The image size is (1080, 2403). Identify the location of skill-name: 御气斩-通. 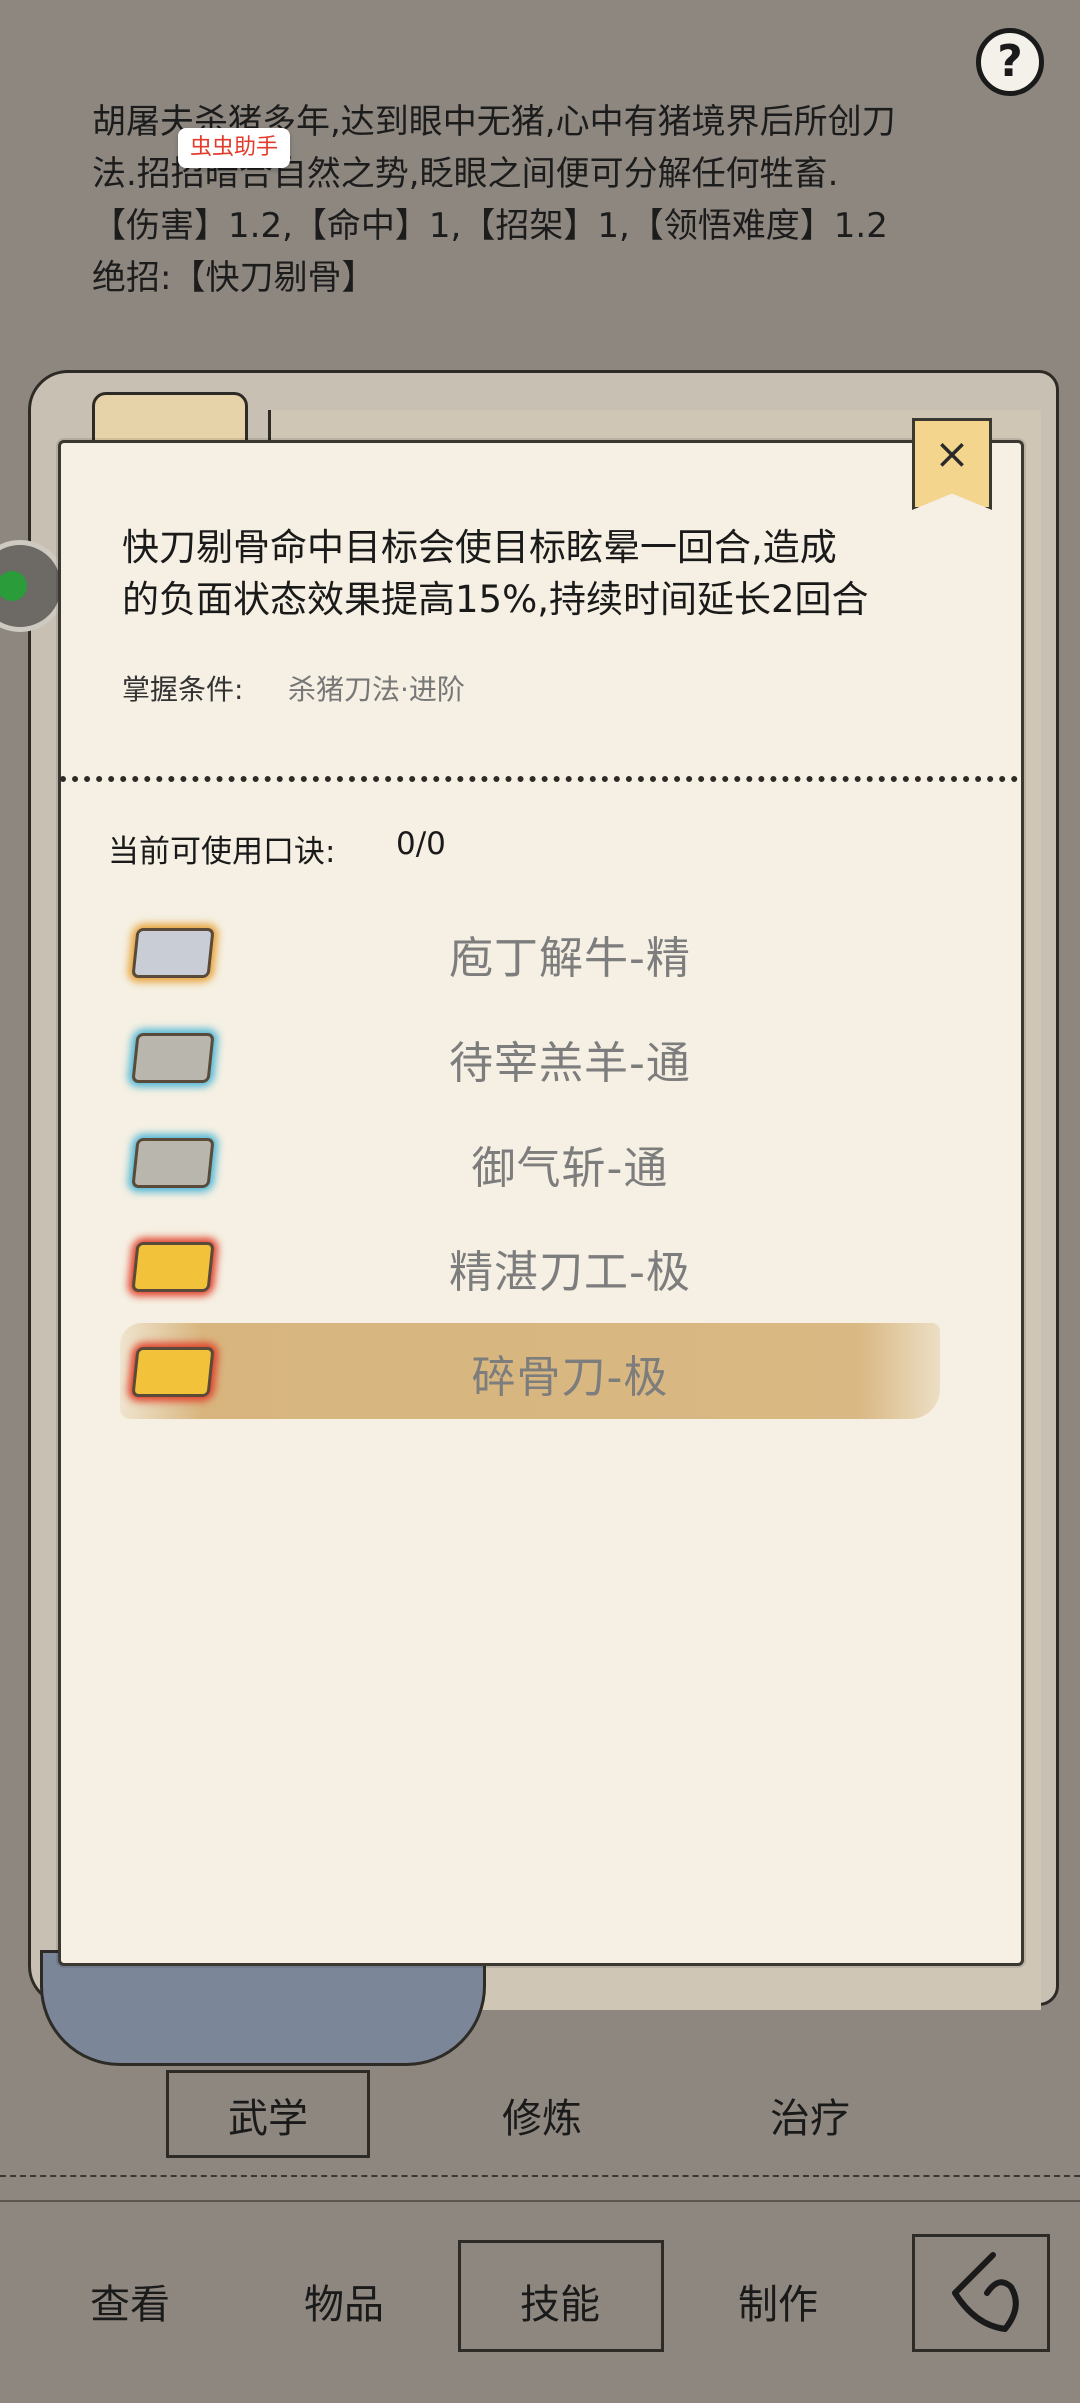
(570, 1168).